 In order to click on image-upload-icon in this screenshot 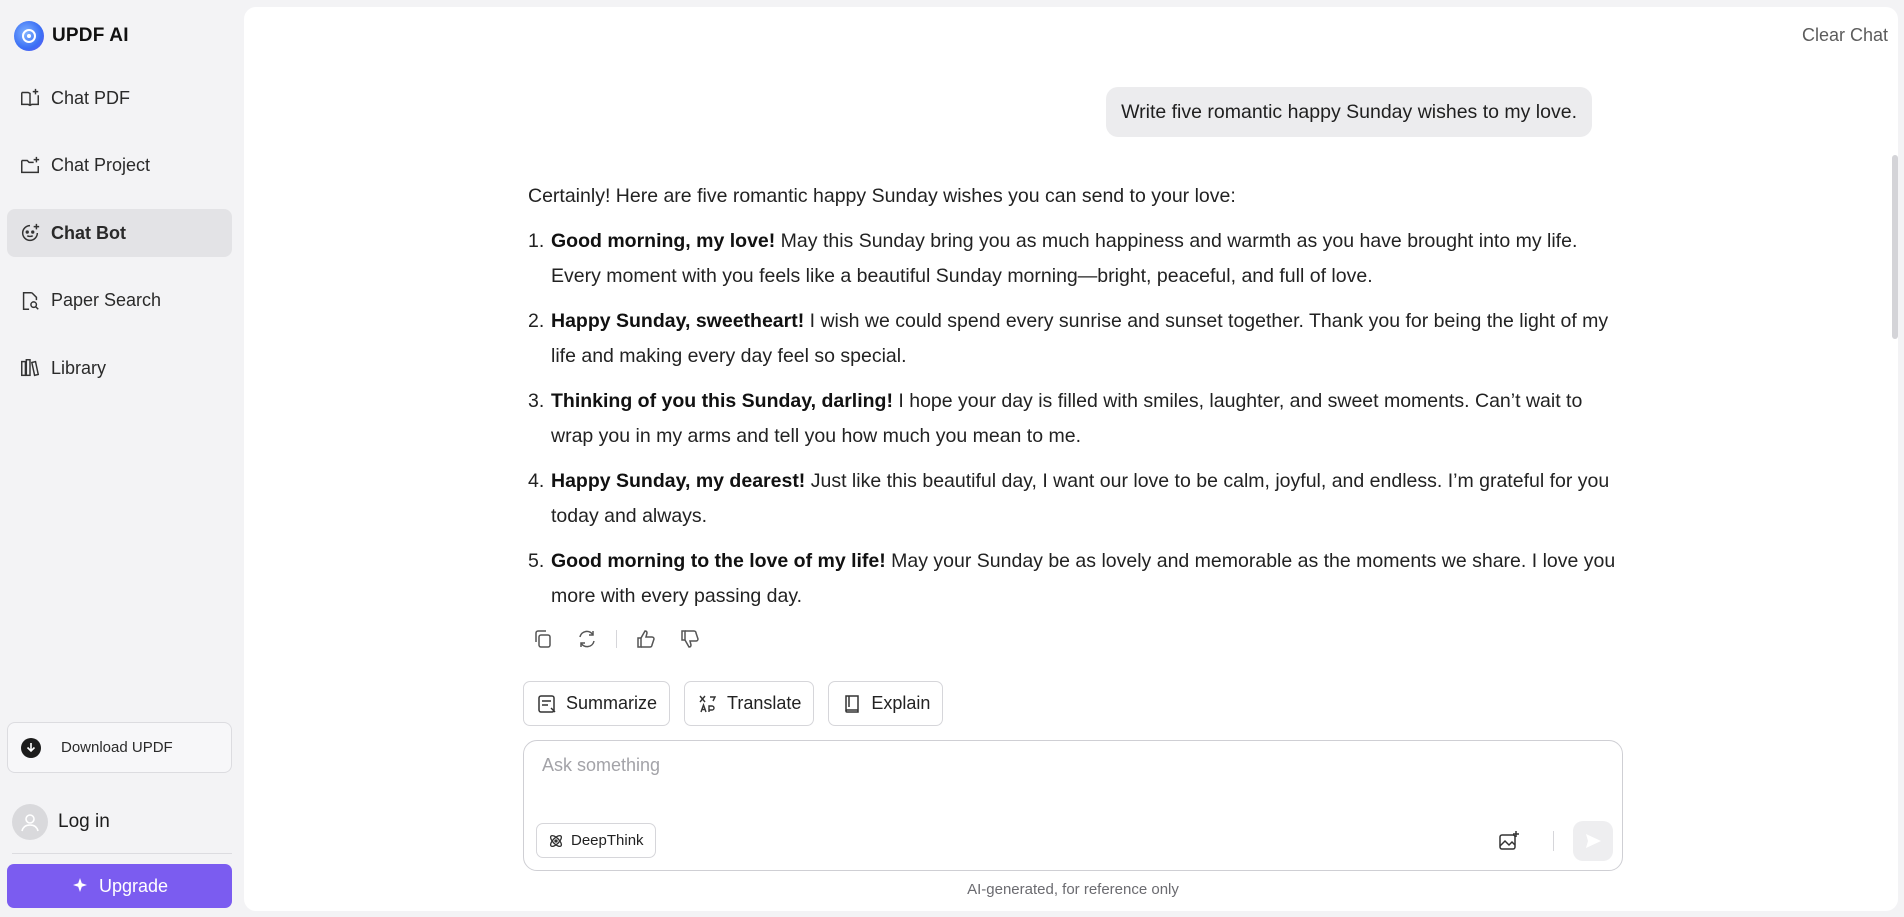, I will do `click(1509, 841)`.